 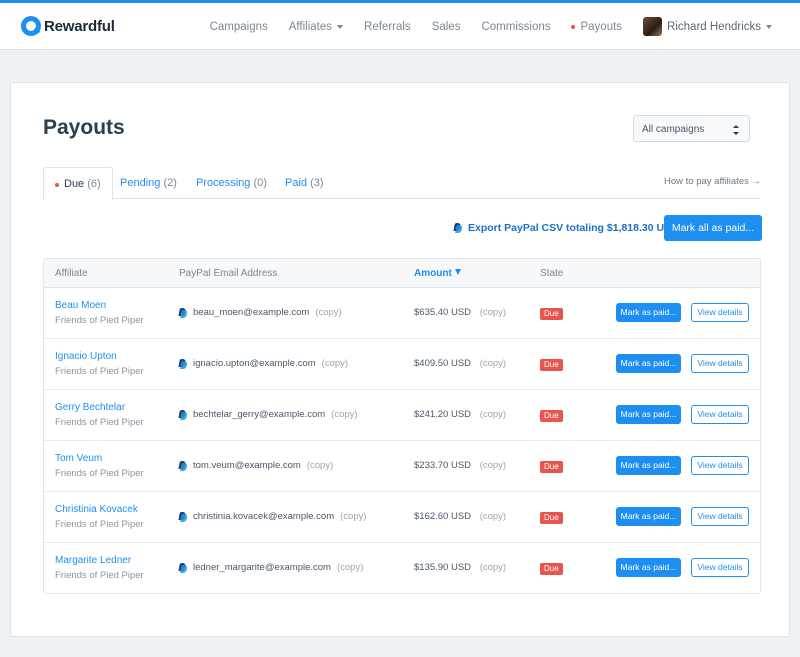 I want to click on amount-cell: $409.50 USD (copy), so click(x=460, y=363).